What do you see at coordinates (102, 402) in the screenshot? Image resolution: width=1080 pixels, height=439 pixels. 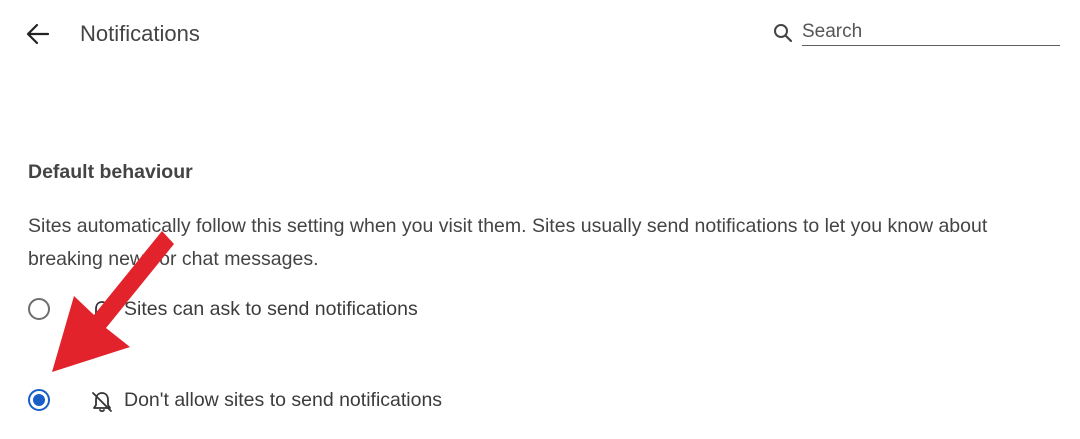 I see `bell-off-icon` at bounding box center [102, 402].